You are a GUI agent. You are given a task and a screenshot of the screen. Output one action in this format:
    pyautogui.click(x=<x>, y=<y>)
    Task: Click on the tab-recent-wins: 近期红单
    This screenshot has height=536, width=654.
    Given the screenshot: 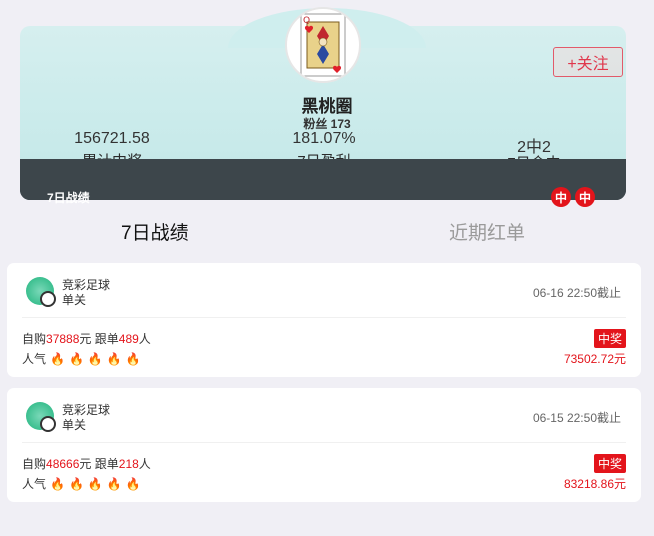 What is the action you would take?
    pyautogui.click(x=487, y=231)
    